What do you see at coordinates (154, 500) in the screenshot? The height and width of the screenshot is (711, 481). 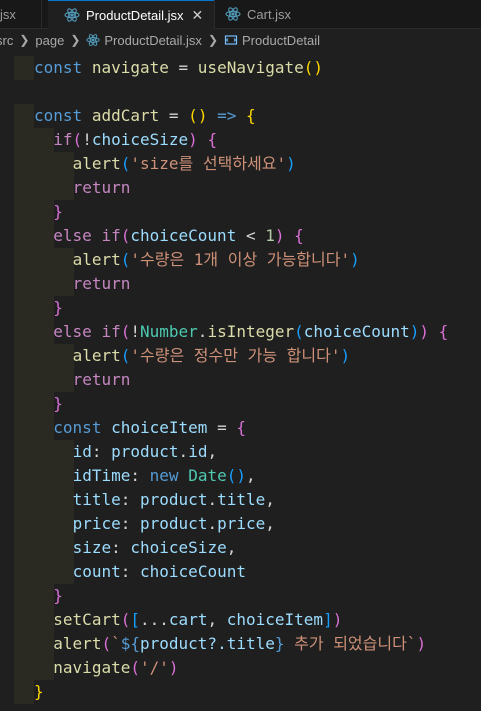 I see `code-line: title: product.title,` at bounding box center [154, 500].